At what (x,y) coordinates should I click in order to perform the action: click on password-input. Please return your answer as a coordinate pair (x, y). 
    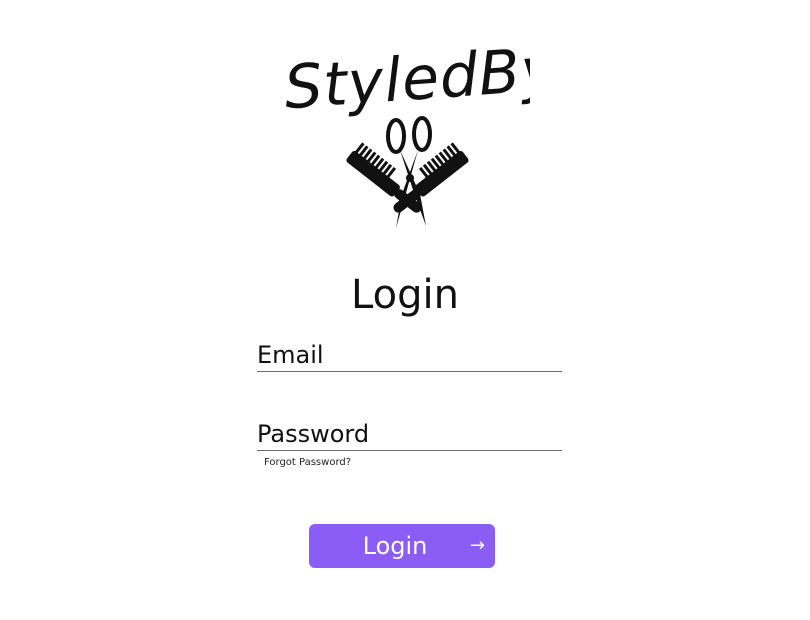
    Looking at the image, I should click on (409, 434).